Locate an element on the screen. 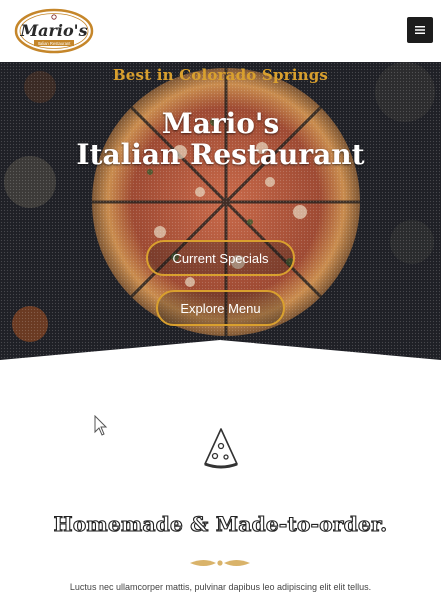  ornament-divider-icon is located at coordinates (220, 563).